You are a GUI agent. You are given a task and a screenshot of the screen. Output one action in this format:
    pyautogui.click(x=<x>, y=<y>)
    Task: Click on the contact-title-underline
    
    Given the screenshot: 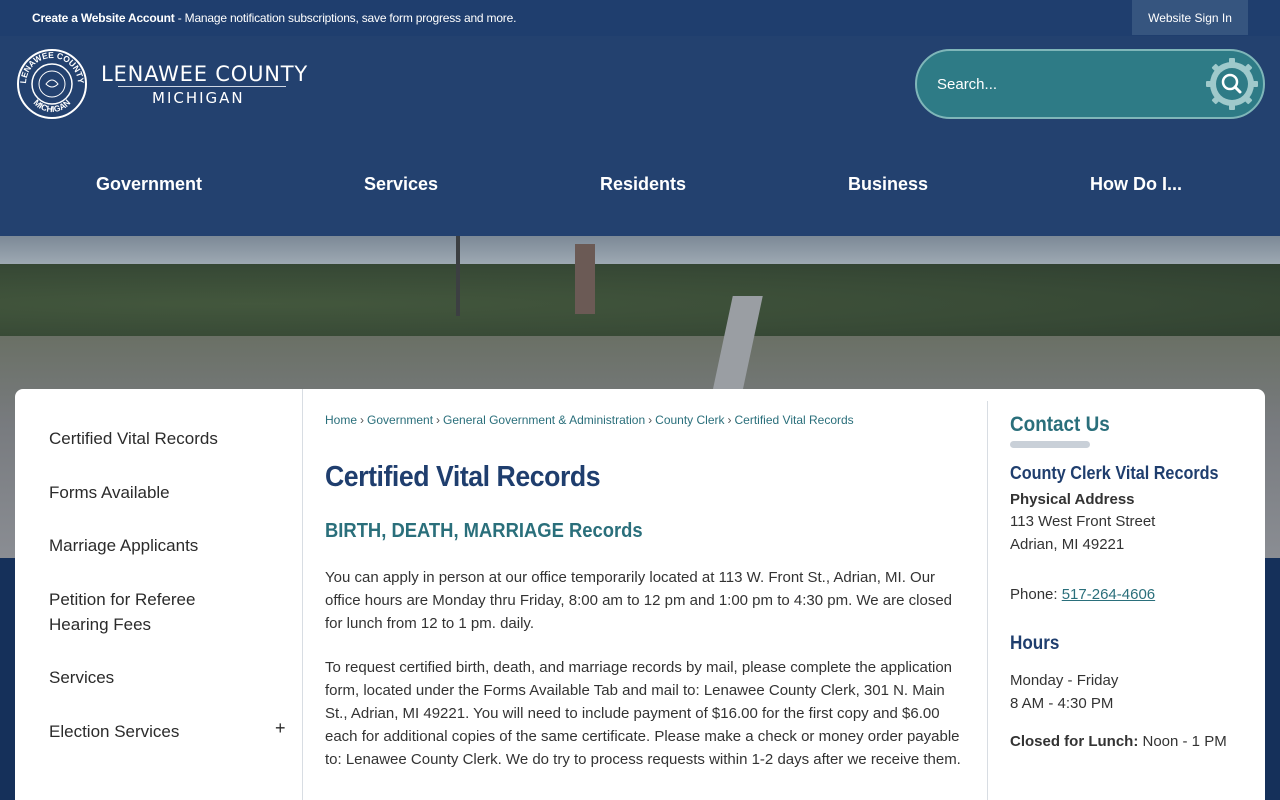 What is the action you would take?
    pyautogui.click(x=1050, y=444)
    